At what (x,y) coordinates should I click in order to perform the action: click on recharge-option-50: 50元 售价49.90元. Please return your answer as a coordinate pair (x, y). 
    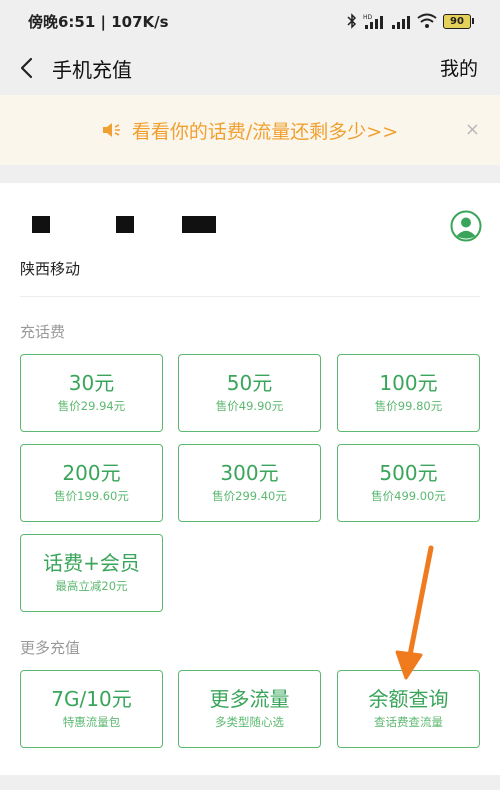
    Looking at the image, I should click on (249, 393).